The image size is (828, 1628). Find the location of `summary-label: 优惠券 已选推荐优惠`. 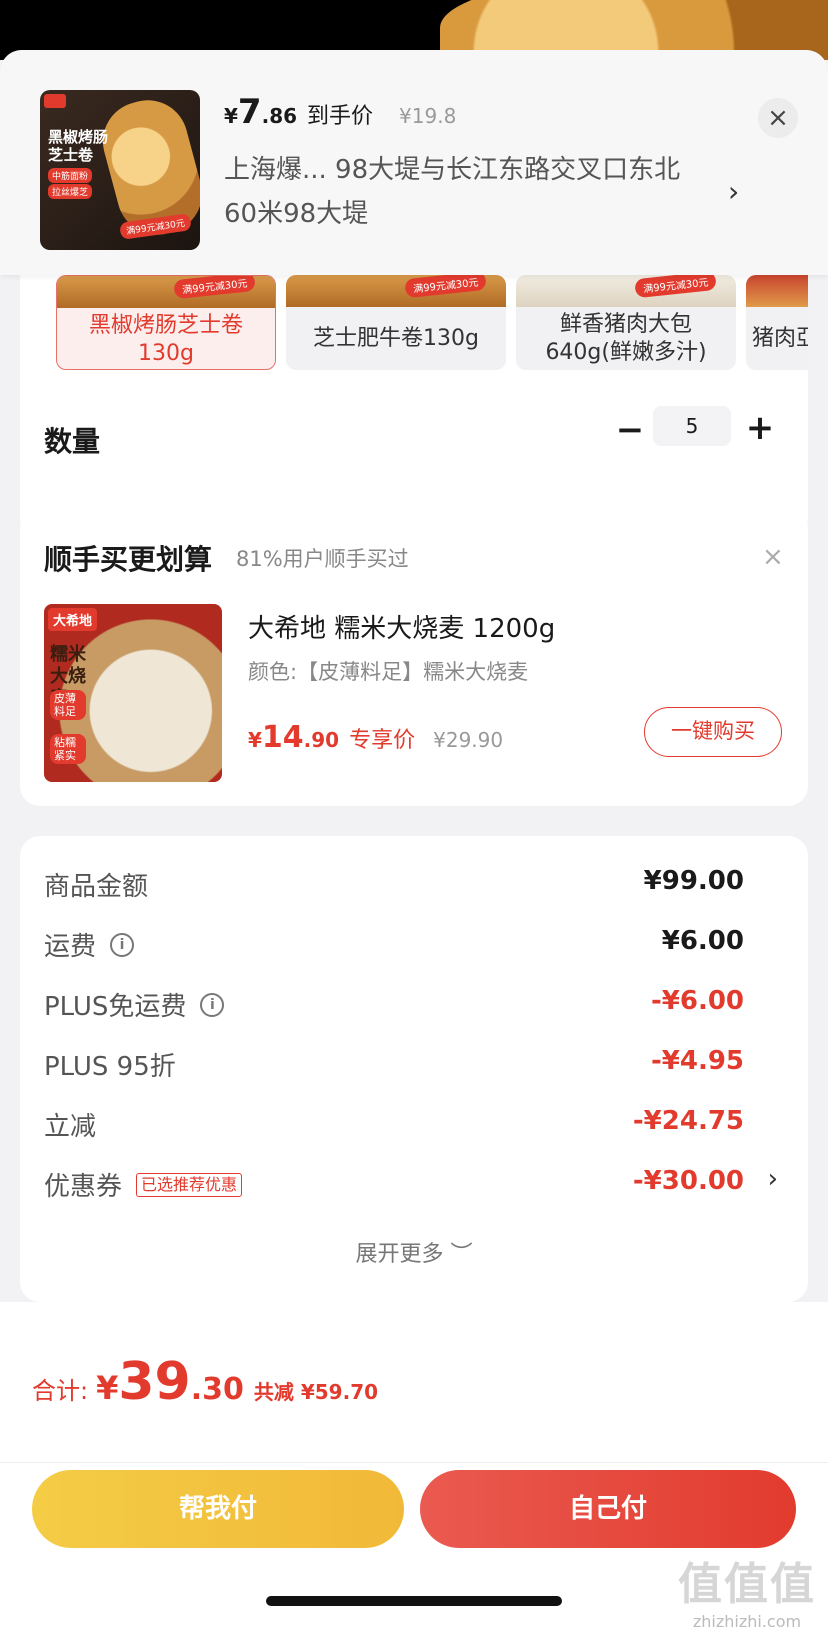

summary-label: 优惠券 已选推荐优惠 is located at coordinates (143, 1184).